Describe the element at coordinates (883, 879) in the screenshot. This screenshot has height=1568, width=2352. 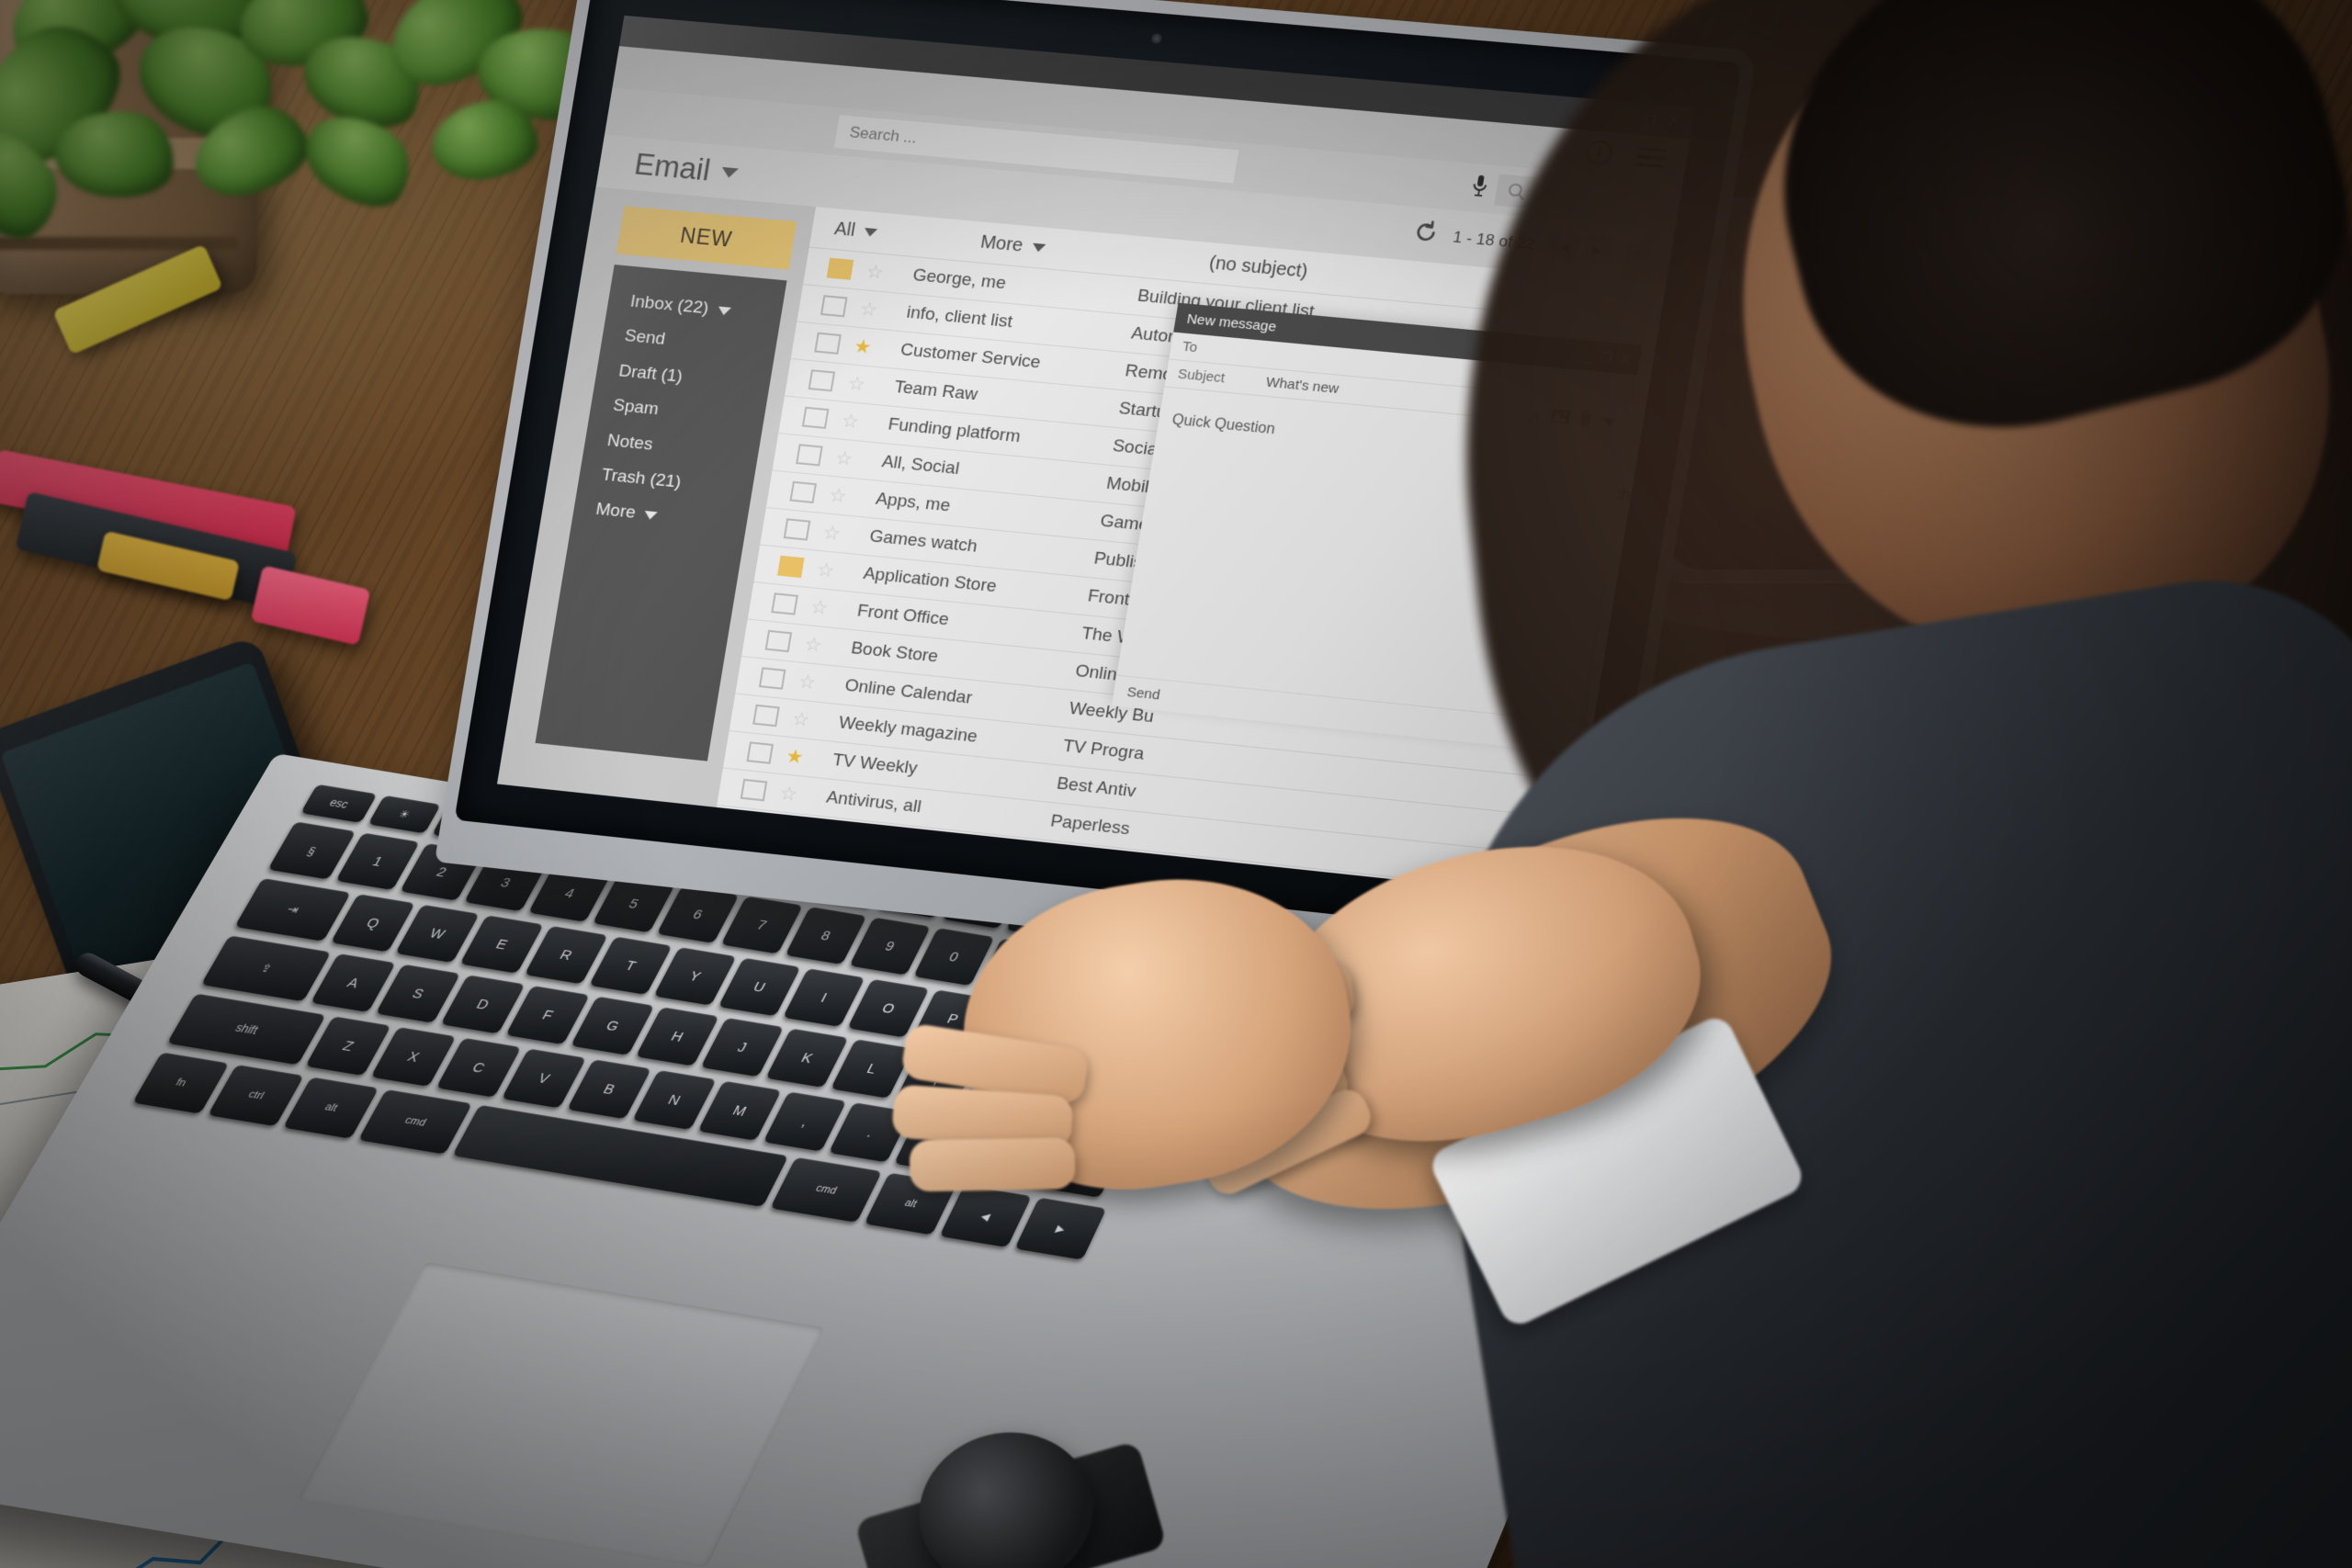
I see `row-sender: Account manager` at that location.